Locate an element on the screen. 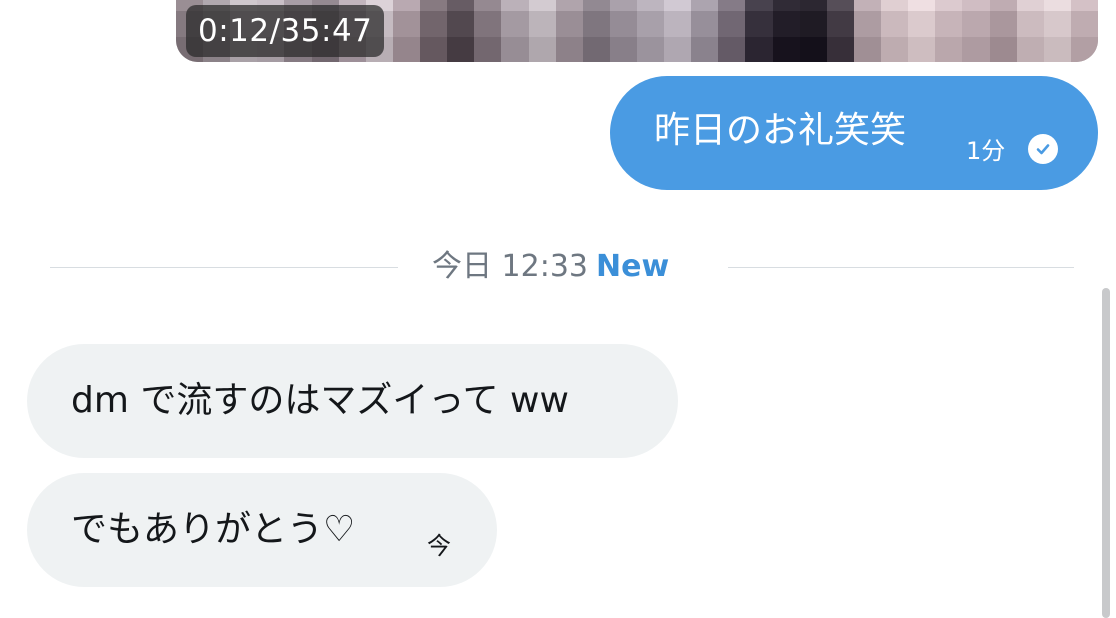 The height and width of the screenshot is (618, 1116). incoming-message-bubble: でもありがとう♡ 今 is located at coordinates (262, 530).